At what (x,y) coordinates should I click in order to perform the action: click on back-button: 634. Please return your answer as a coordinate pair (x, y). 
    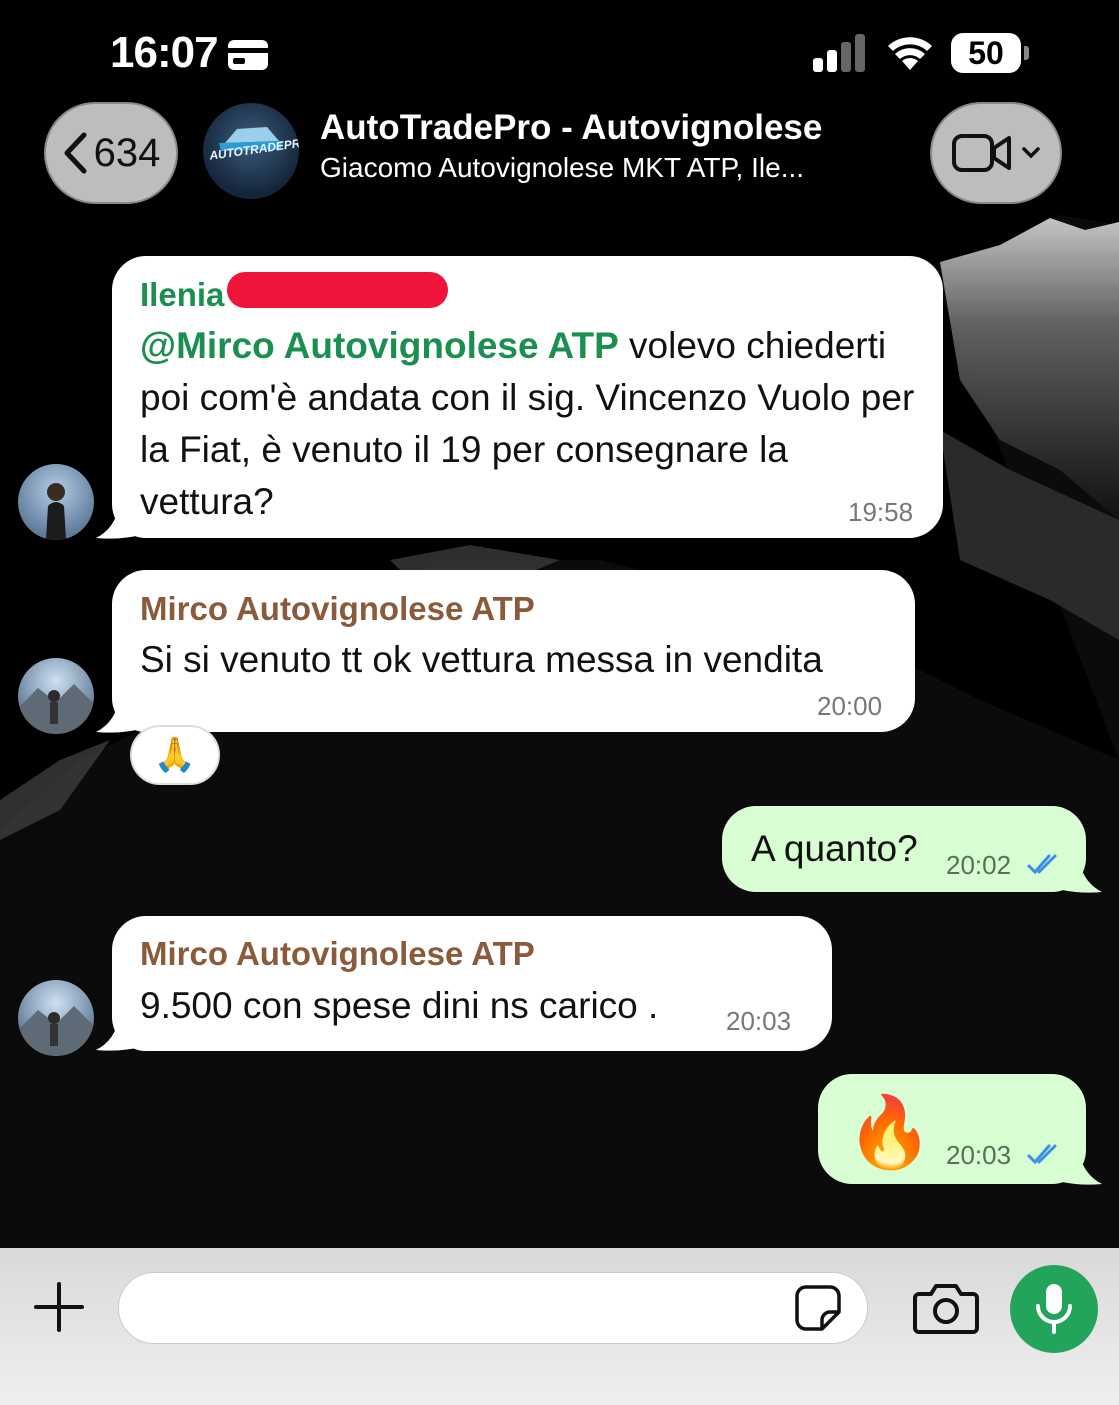
    Looking at the image, I should click on (111, 153).